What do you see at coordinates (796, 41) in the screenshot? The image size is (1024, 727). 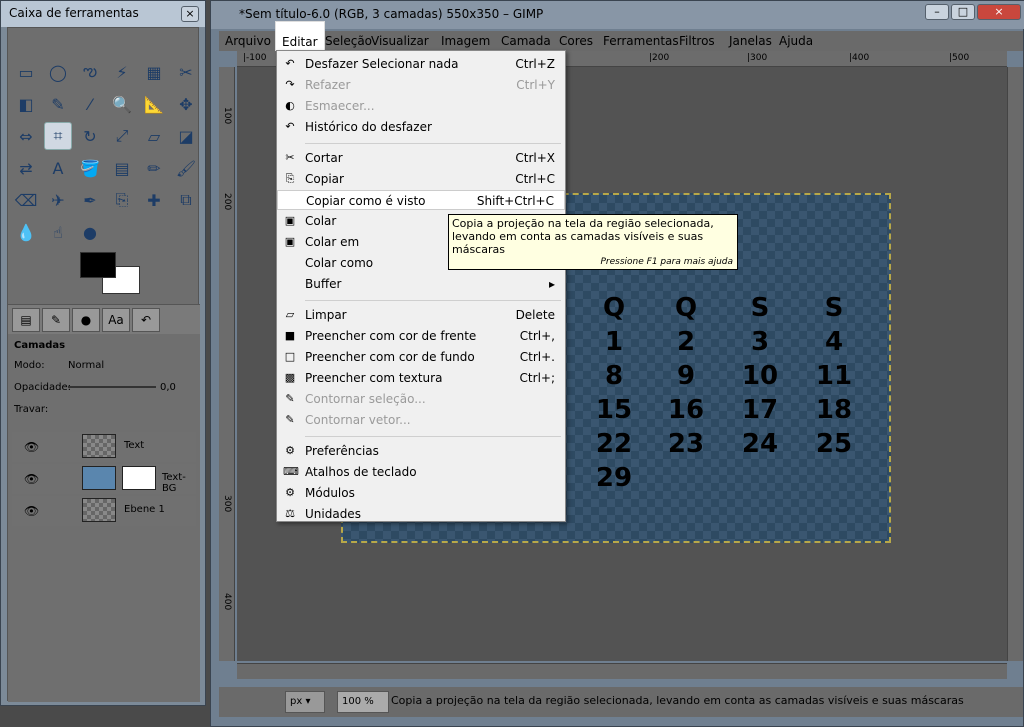 I see `menu-ajuda: Ajuda` at bounding box center [796, 41].